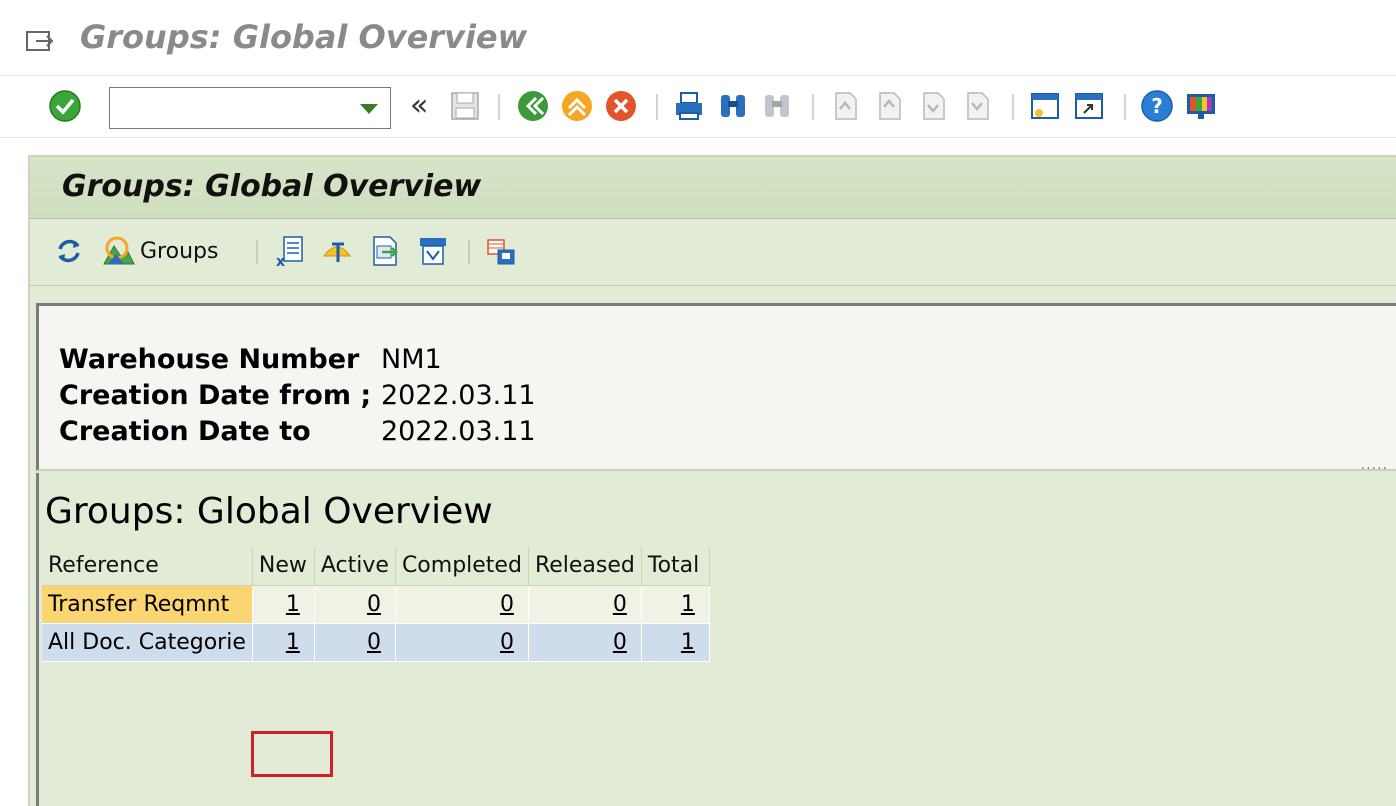  I want to click on creation-date-from-value: 2022.03.11, so click(458, 395).